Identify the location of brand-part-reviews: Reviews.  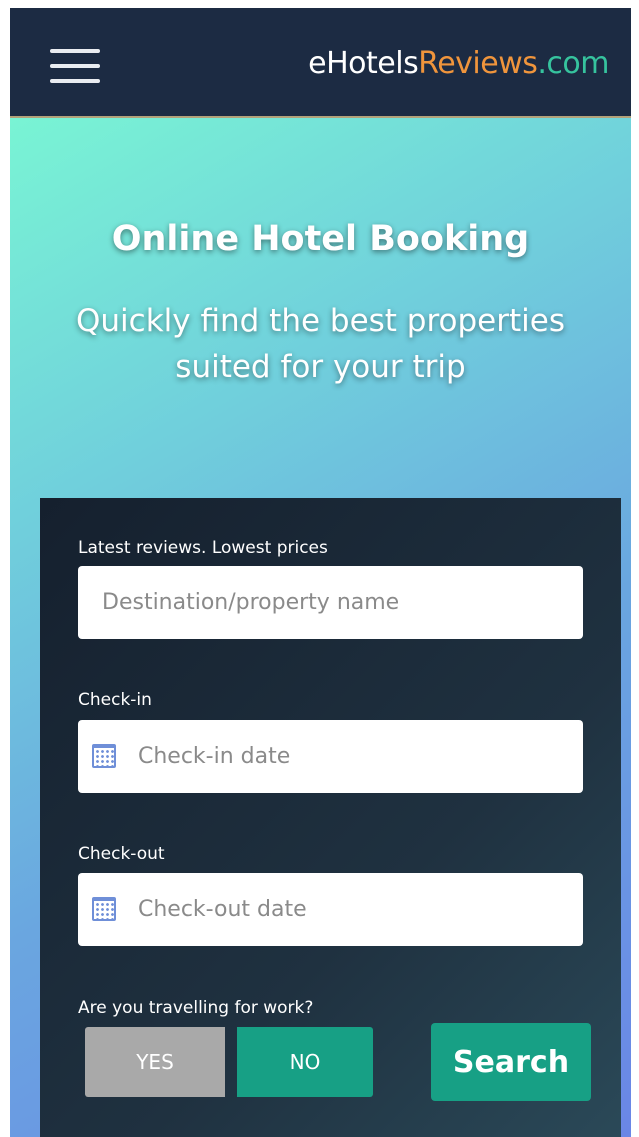
(478, 63).